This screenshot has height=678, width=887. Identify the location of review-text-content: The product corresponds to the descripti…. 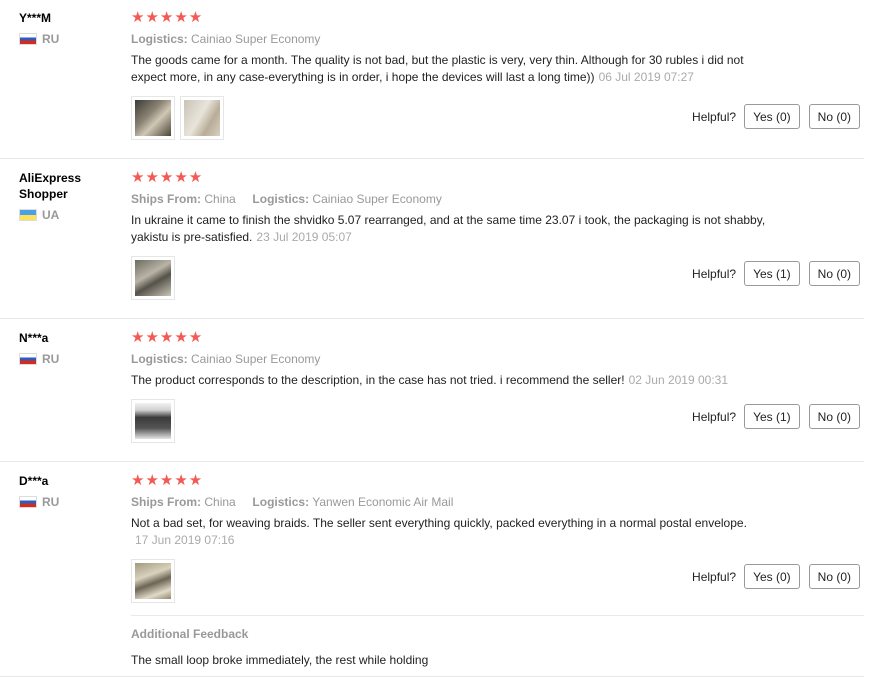
(378, 380).